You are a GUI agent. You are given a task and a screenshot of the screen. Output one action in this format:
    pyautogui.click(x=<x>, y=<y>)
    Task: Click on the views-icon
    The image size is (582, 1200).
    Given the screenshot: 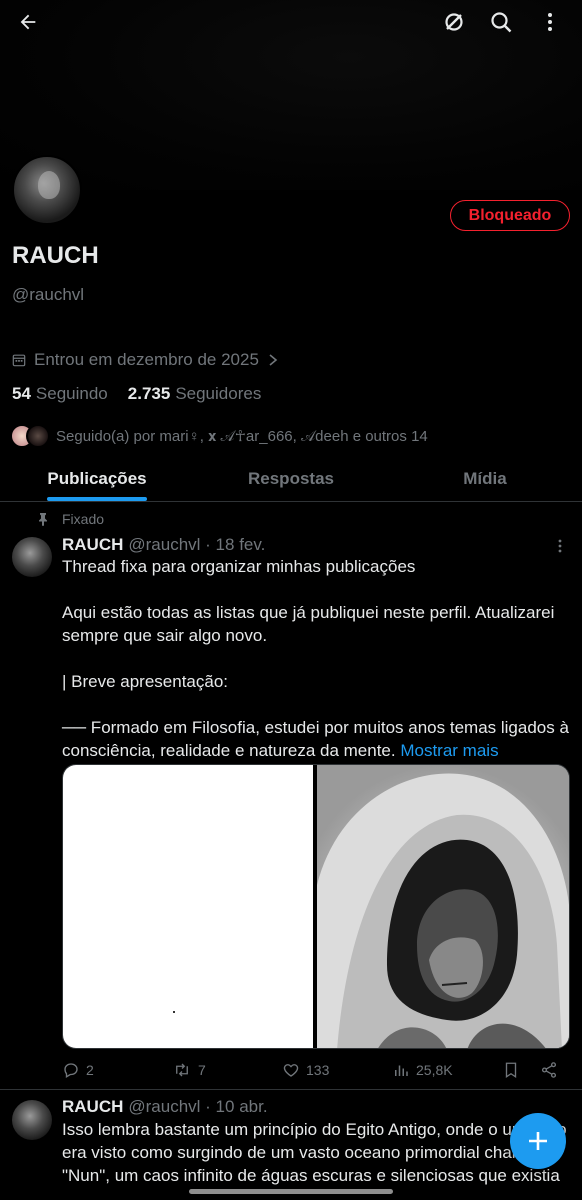 What is the action you would take?
    pyautogui.click(x=401, y=1070)
    